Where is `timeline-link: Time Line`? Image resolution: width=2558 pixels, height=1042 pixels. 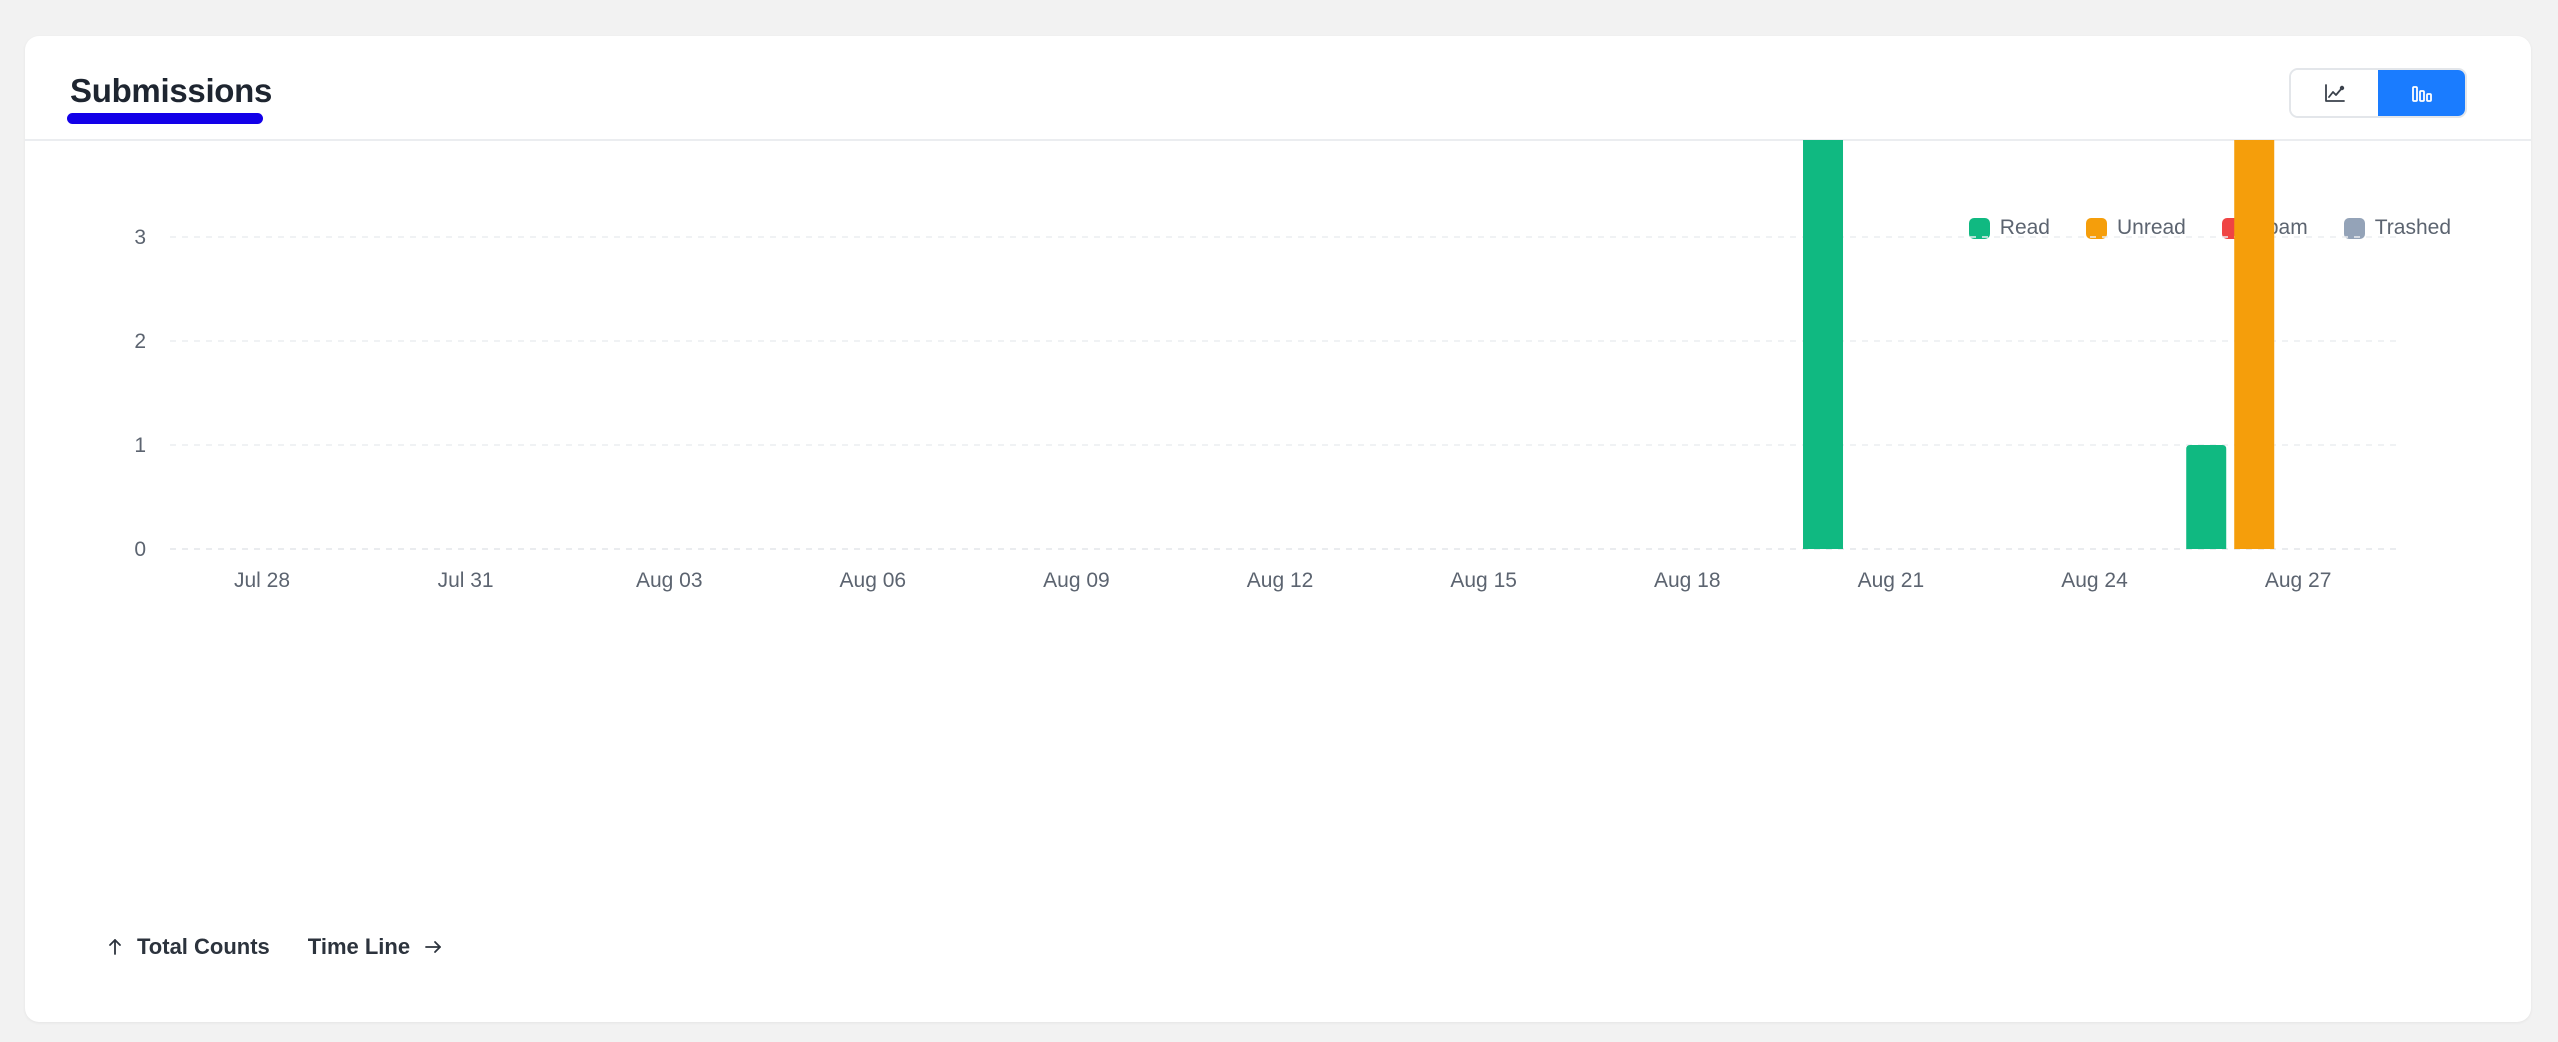
timeline-link: Time Line is located at coordinates (375, 947).